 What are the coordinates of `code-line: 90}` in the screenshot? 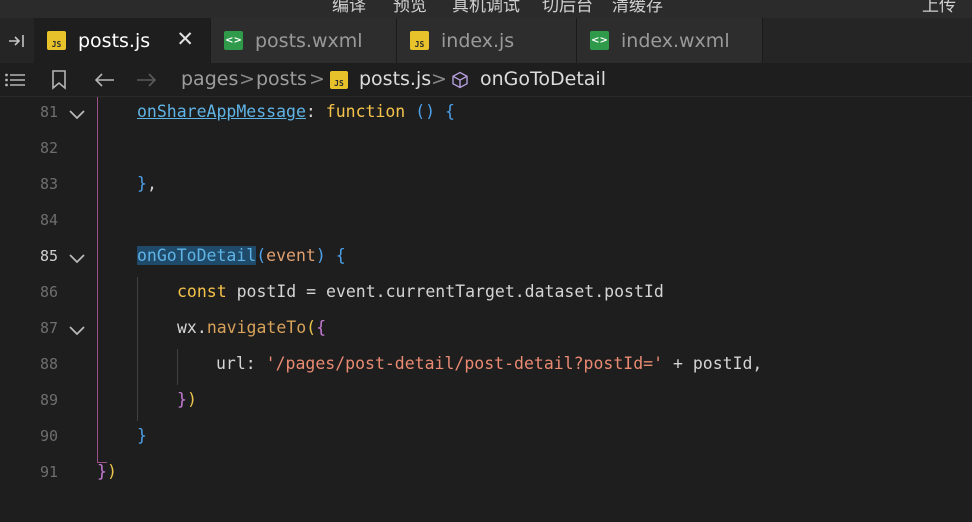 It's located at (486, 439).